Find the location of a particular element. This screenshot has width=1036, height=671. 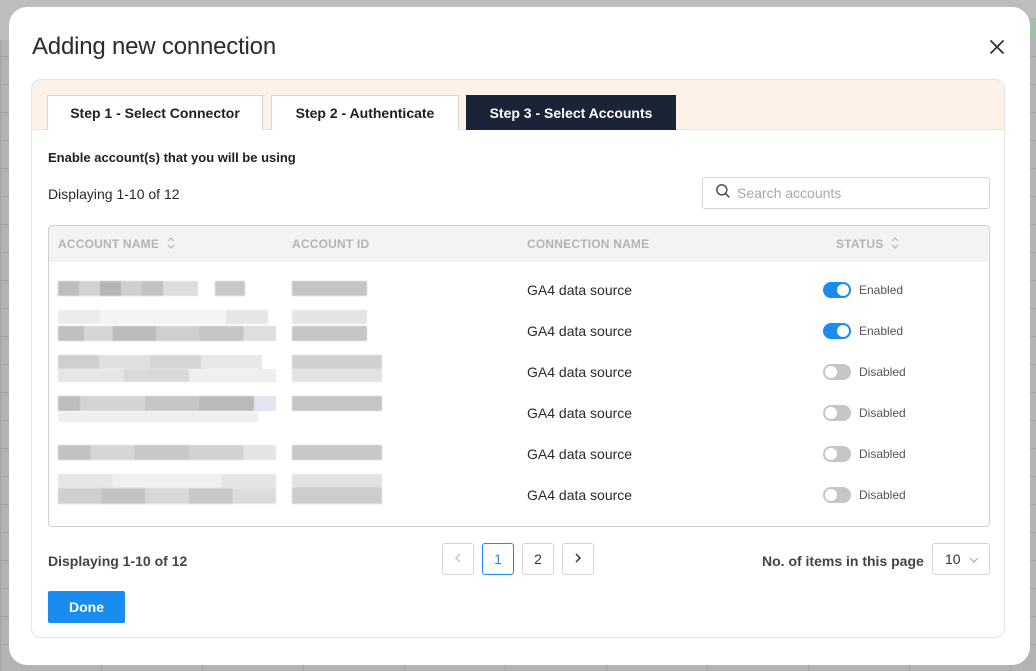

display-count-bottom: Displaying 1-10 of 12 is located at coordinates (118, 561).